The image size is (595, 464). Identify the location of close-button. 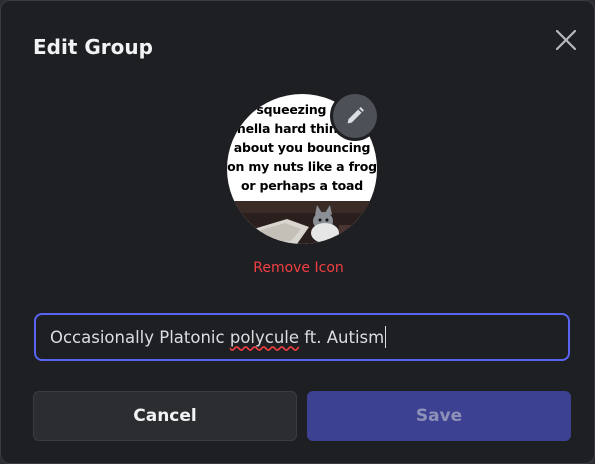
(566, 40).